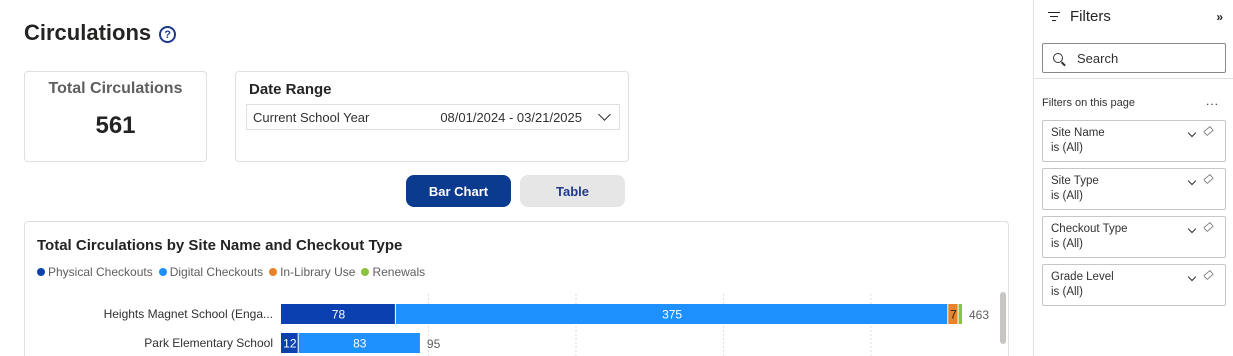 The height and width of the screenshot is (356, 1233). Describe the element at coordinates (1098, 58) in the screenshot. I see `search-placeholder: Search` at that location.